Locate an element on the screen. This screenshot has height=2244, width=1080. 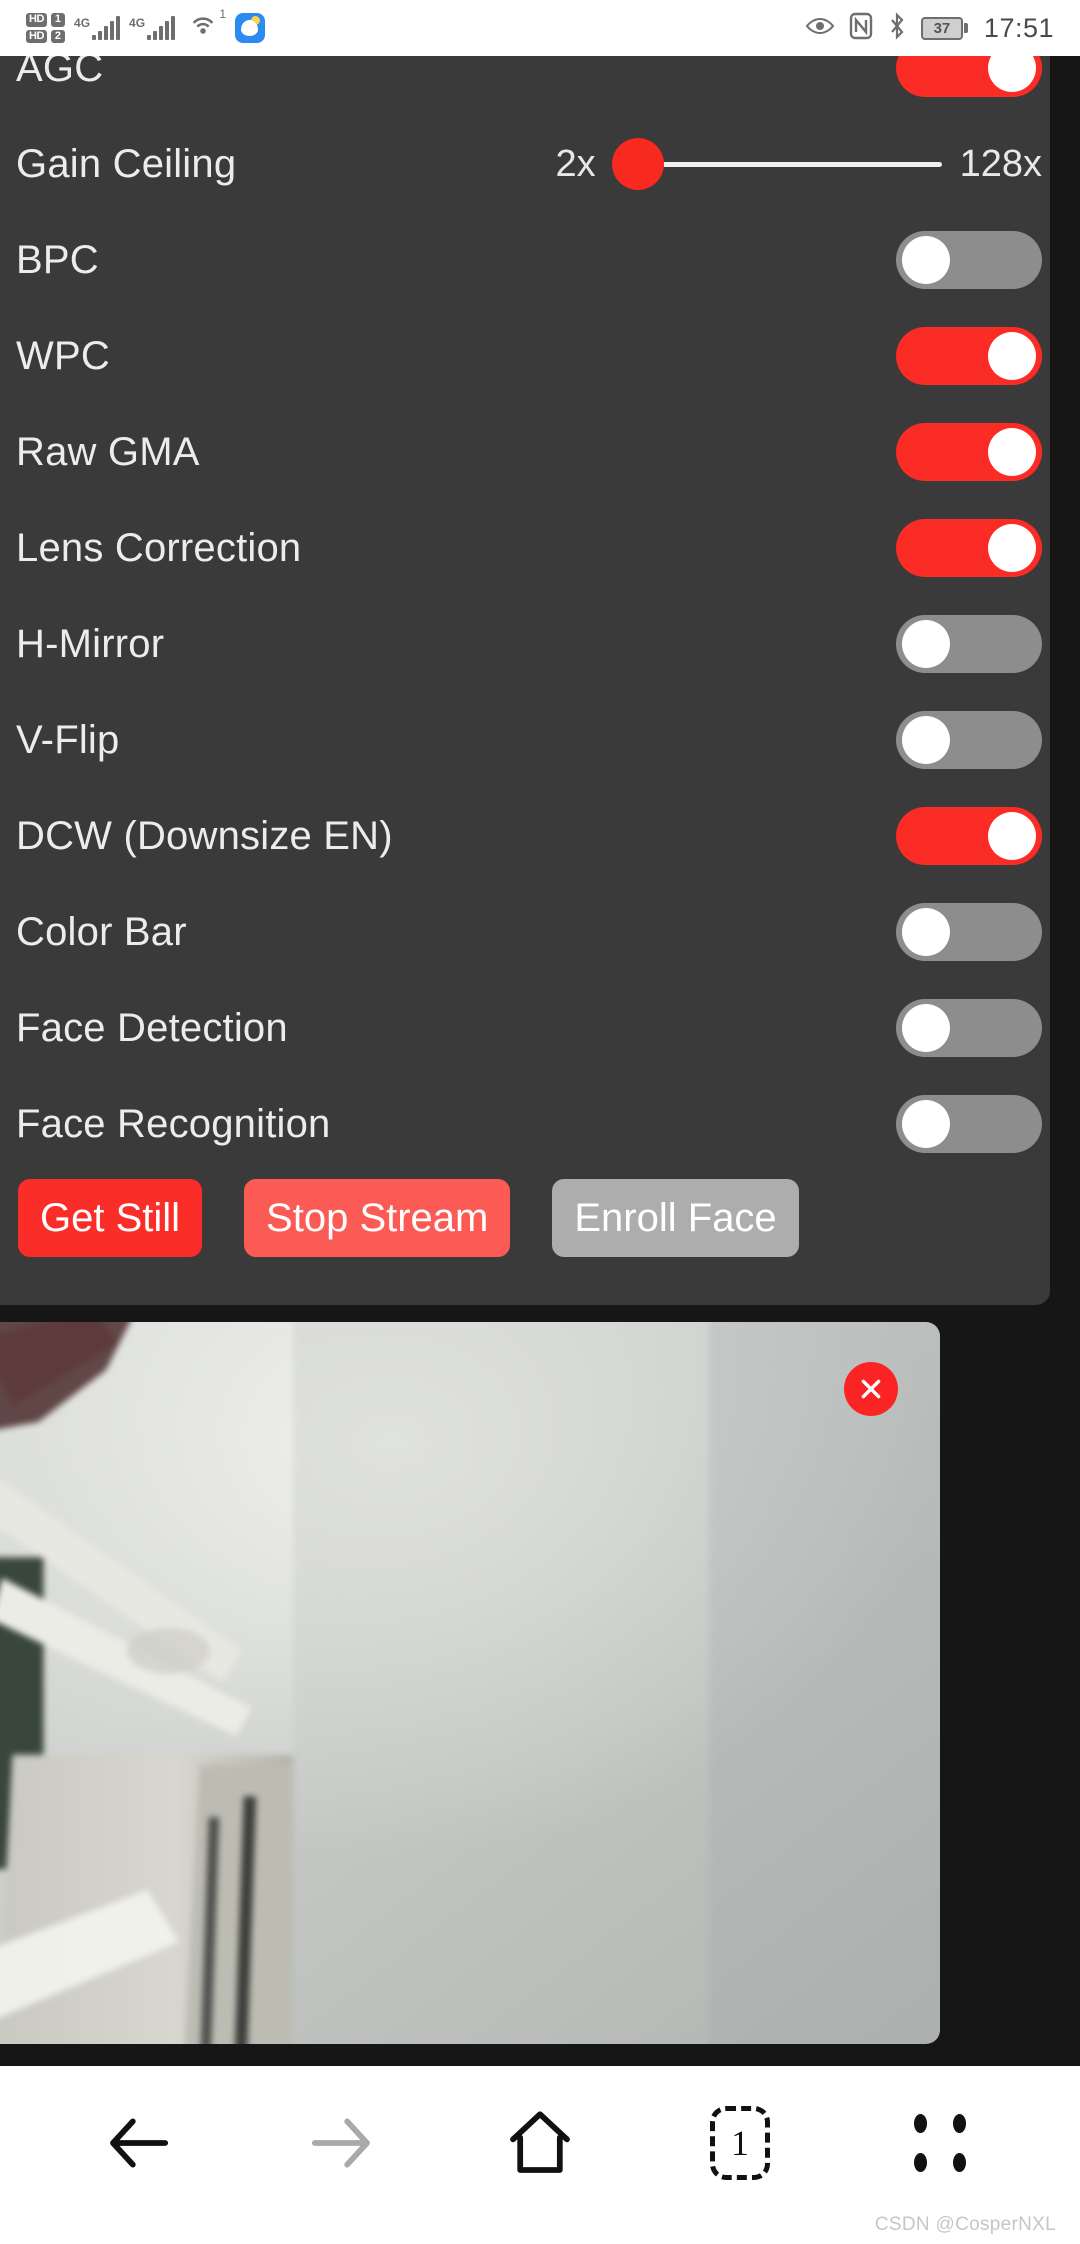
get-still-button: Get Still is located at coordinates (110, 1218).